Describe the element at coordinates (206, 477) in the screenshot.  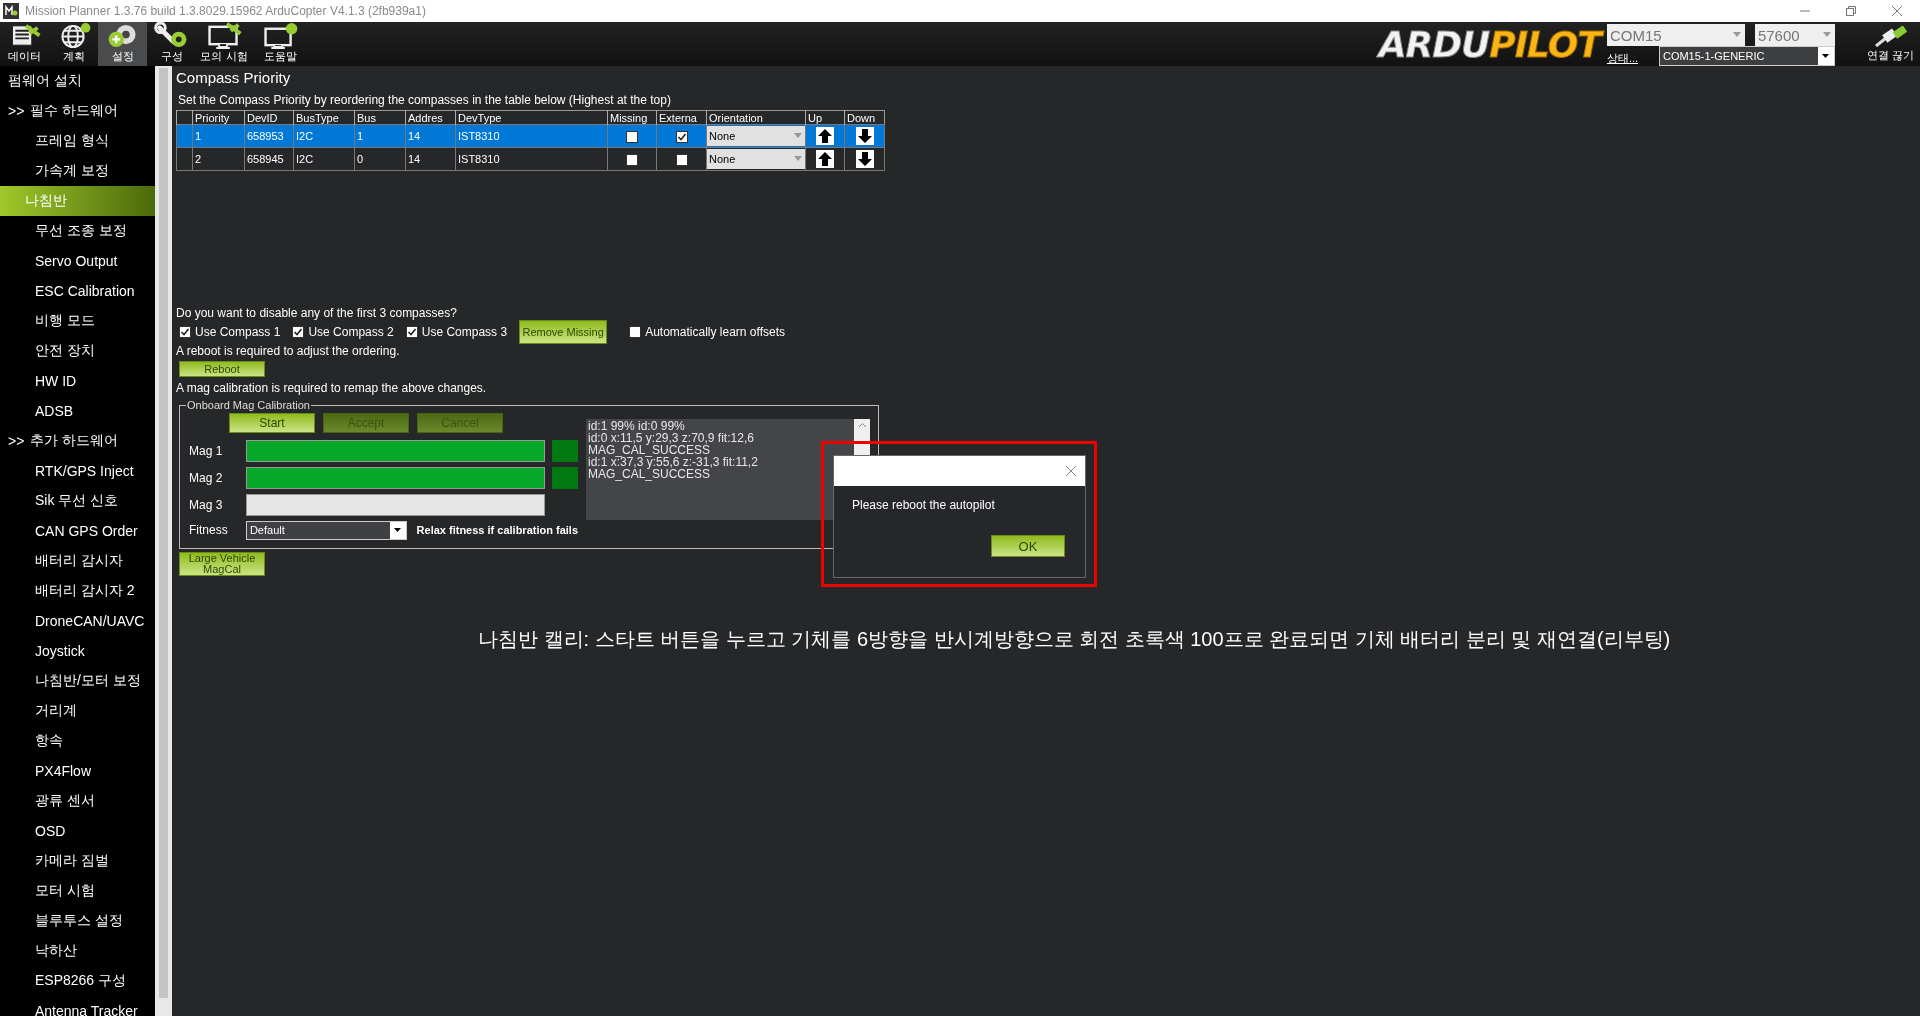
I see `mag-label: Mag 2` at that location.